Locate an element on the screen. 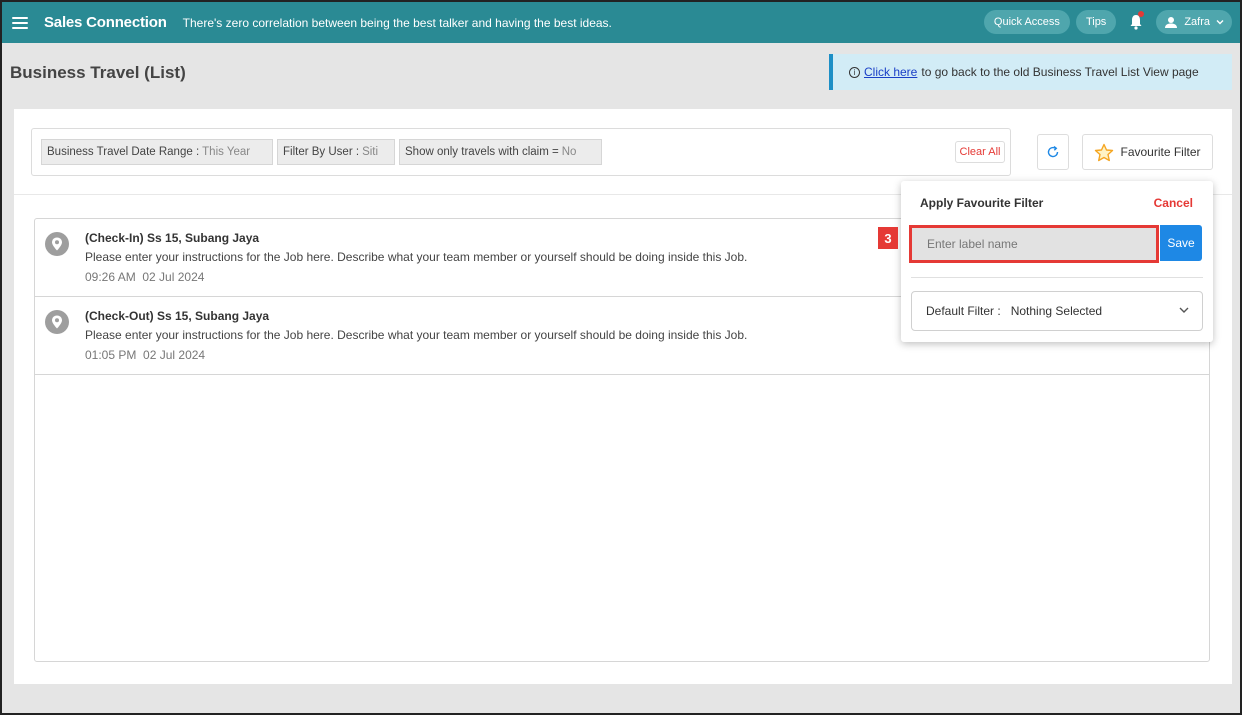 This screenshot has height=715, width=1242. default-filter-select: Default Filter : Nothing Selected is located at coordinates (1057, 311).